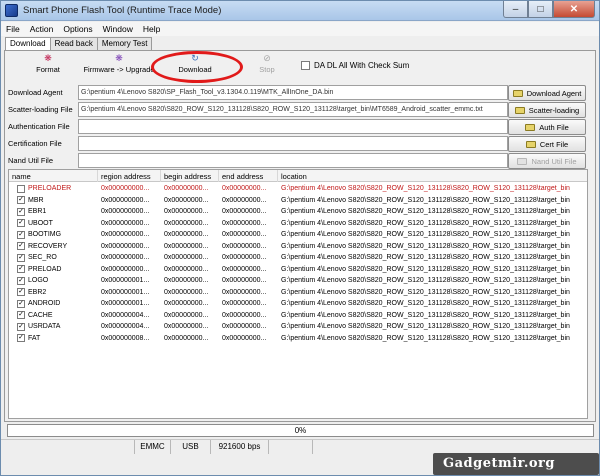 The width and height of the screenshot is (600, 476). I want to click on menu-window: Window, so click(118, 29).